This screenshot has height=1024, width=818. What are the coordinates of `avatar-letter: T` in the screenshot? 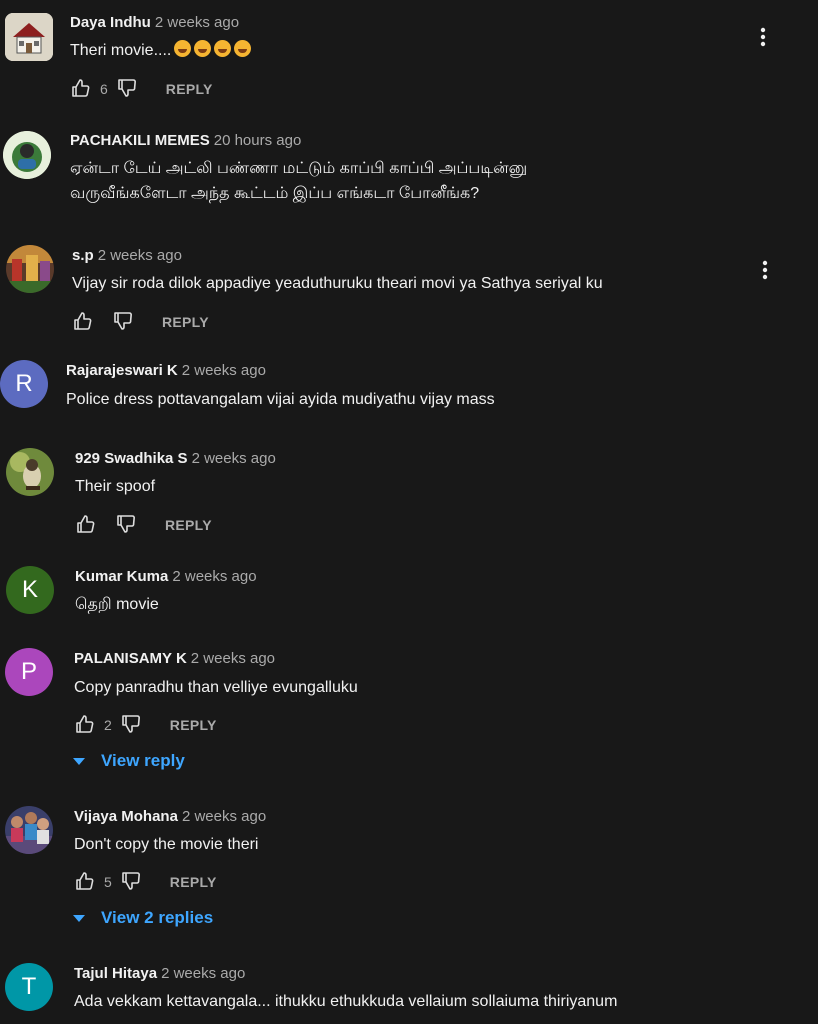 It's located at (29, 986).